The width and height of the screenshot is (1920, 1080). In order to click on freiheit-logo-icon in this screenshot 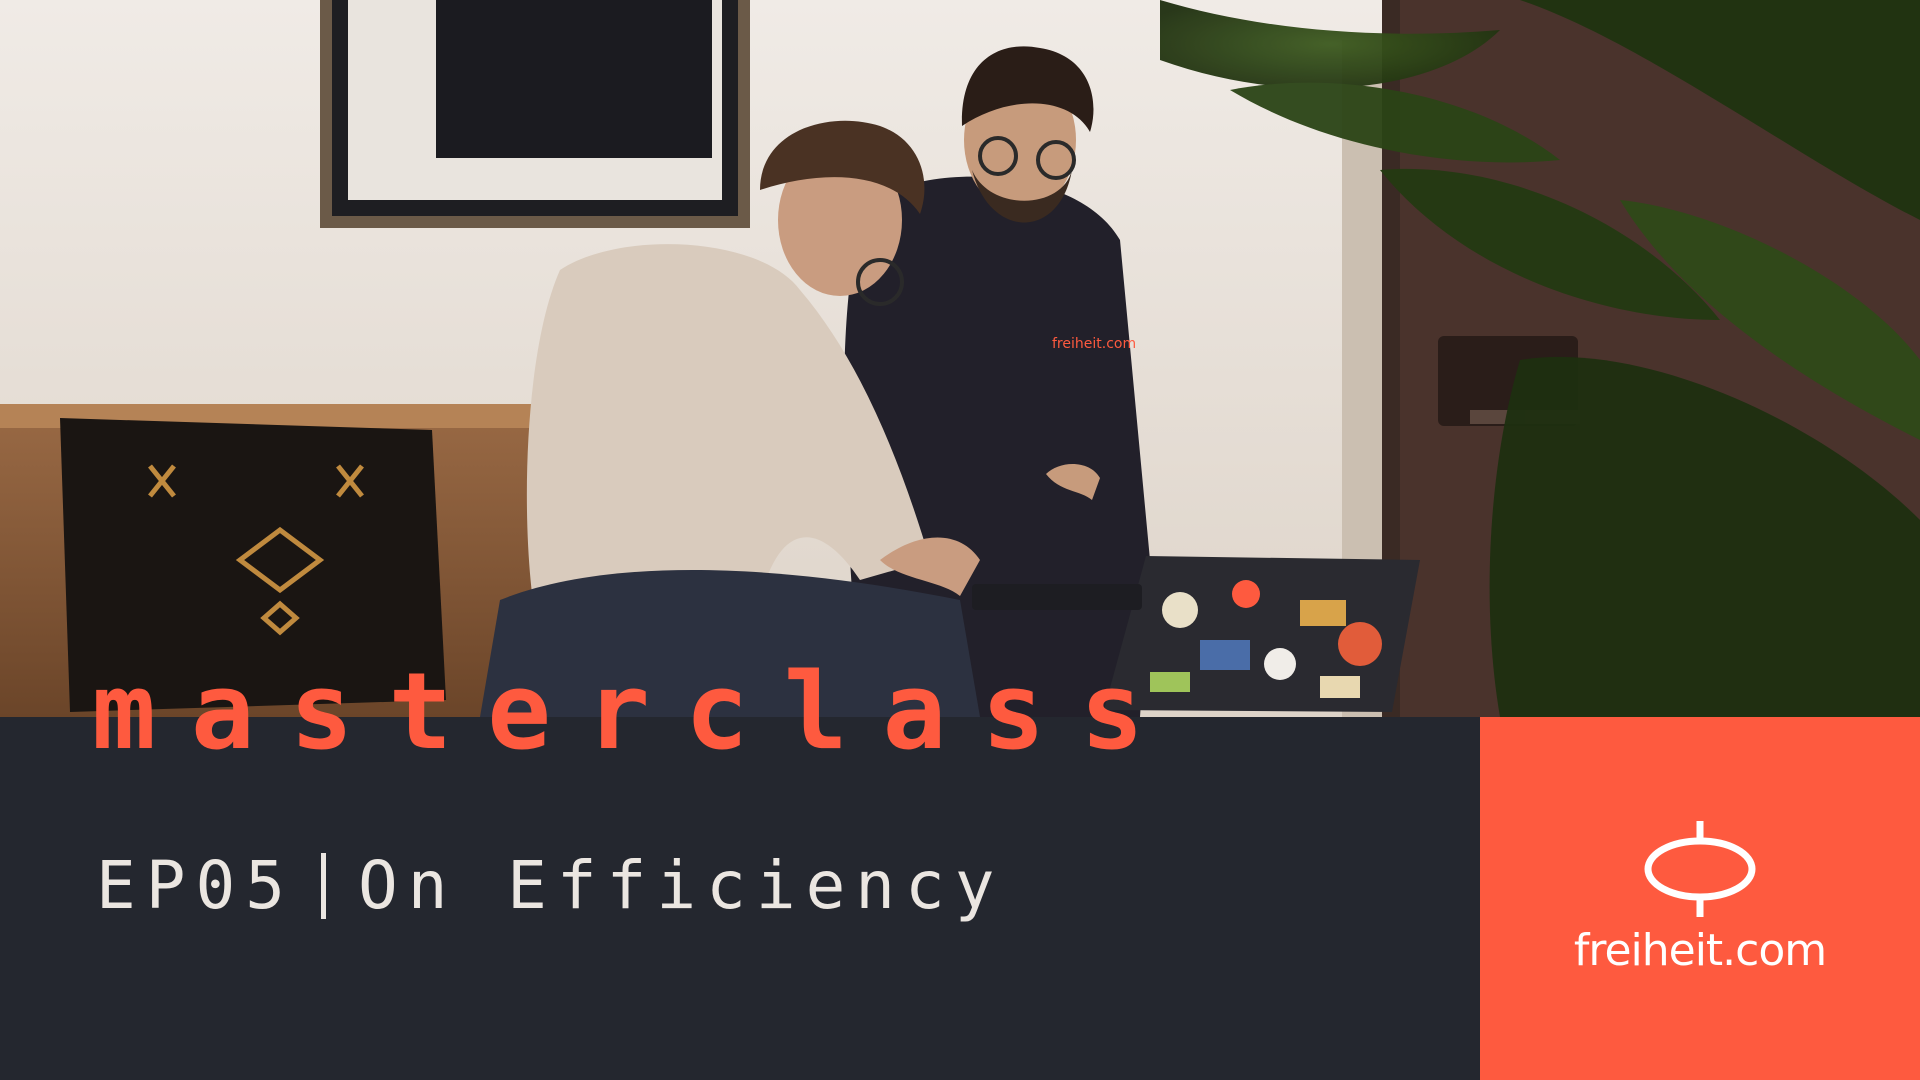, I will do `click(1700, 869)`.